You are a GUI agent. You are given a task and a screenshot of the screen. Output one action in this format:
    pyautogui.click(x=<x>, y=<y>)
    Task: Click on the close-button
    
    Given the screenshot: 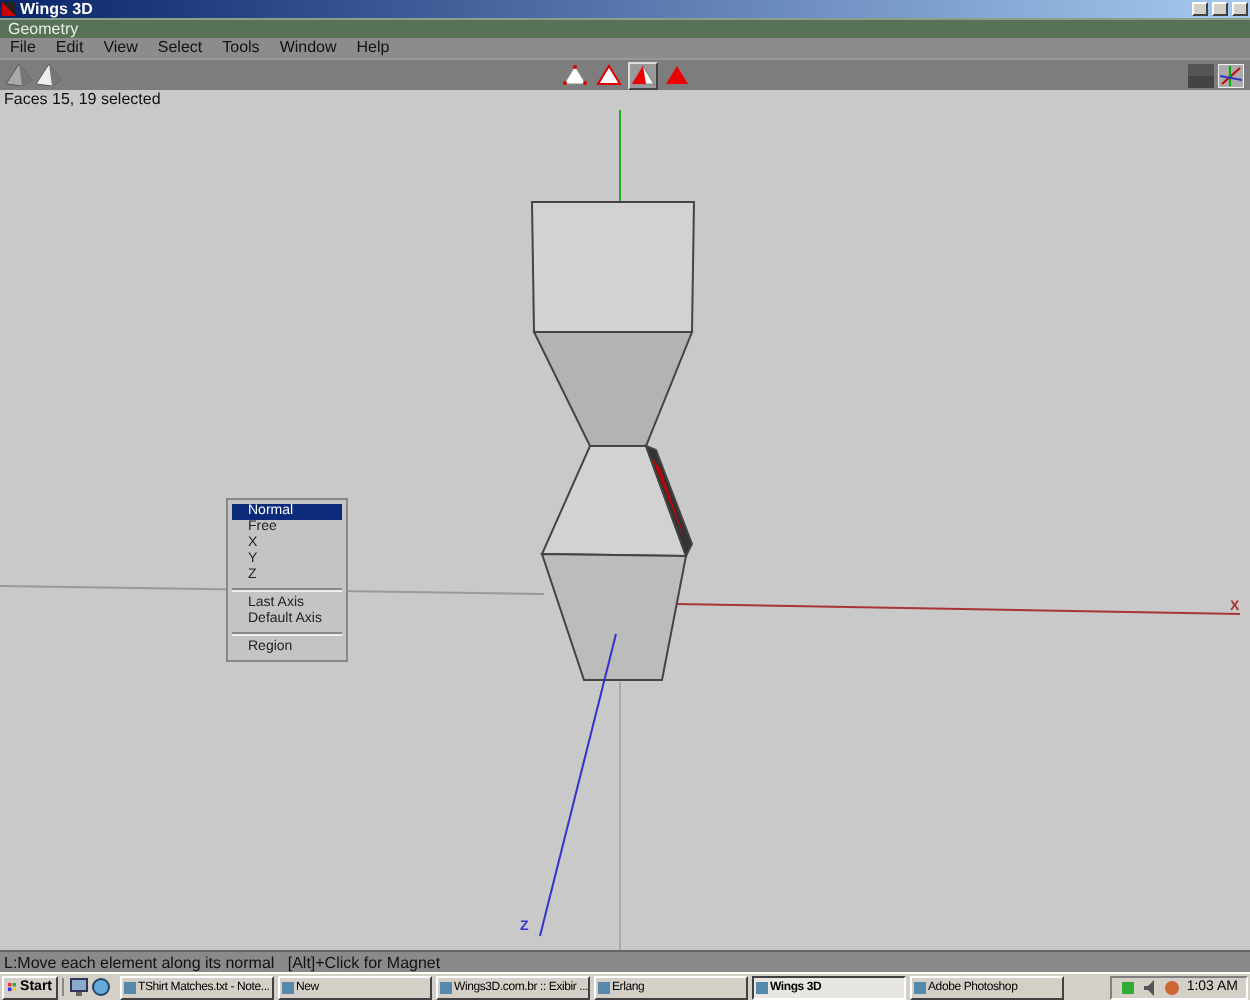 What is the action you would take?
    pyautogui.click(x=1240, y=9)
    